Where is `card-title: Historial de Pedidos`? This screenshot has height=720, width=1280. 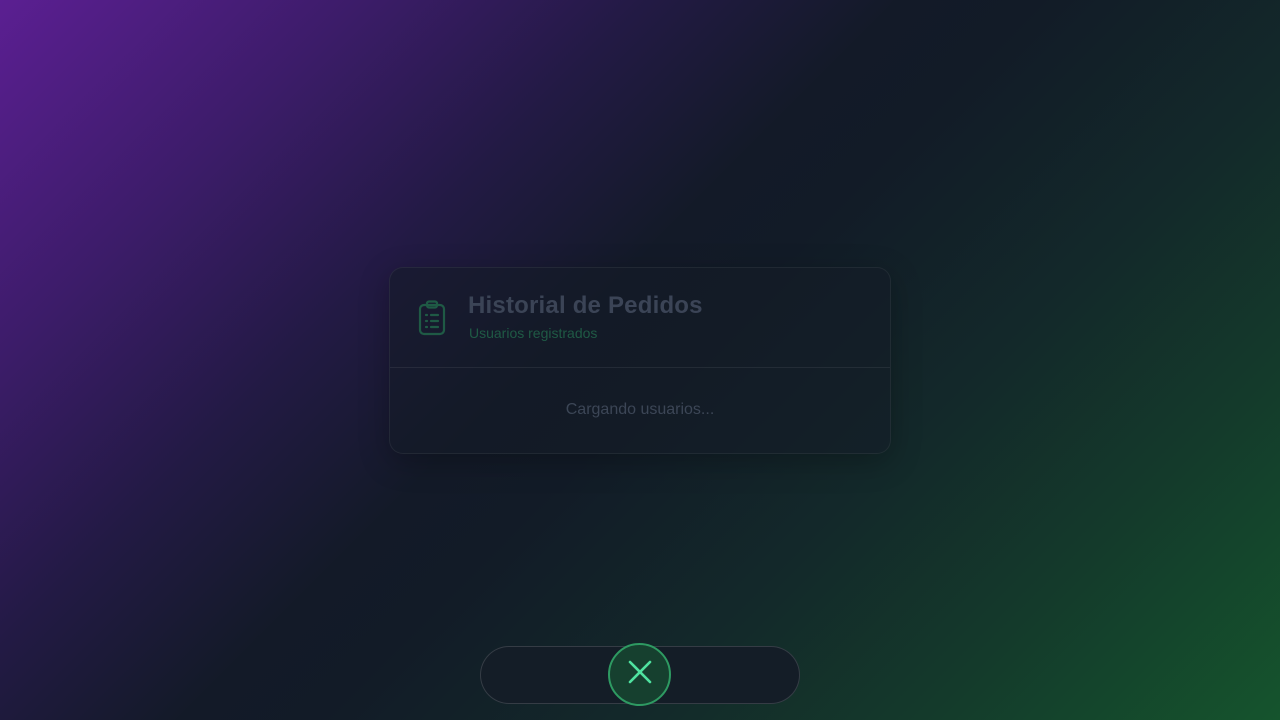
card-title: Historial de Pedidos is located at coordinates (585, 305).